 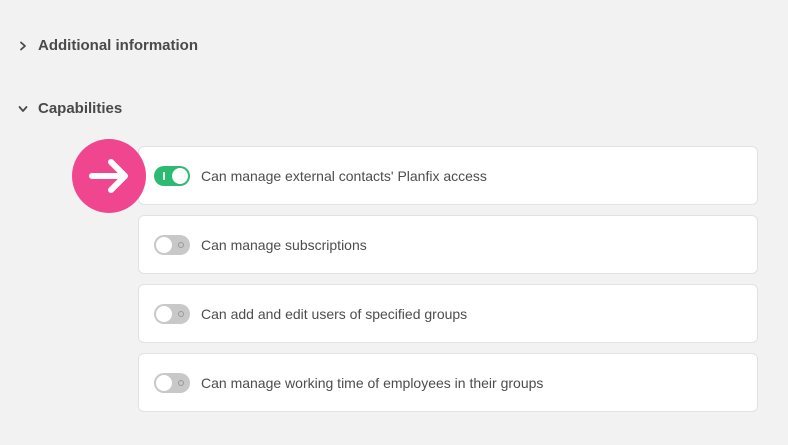 I want to click on toggle-switch-on, so click(x=172, y=175).